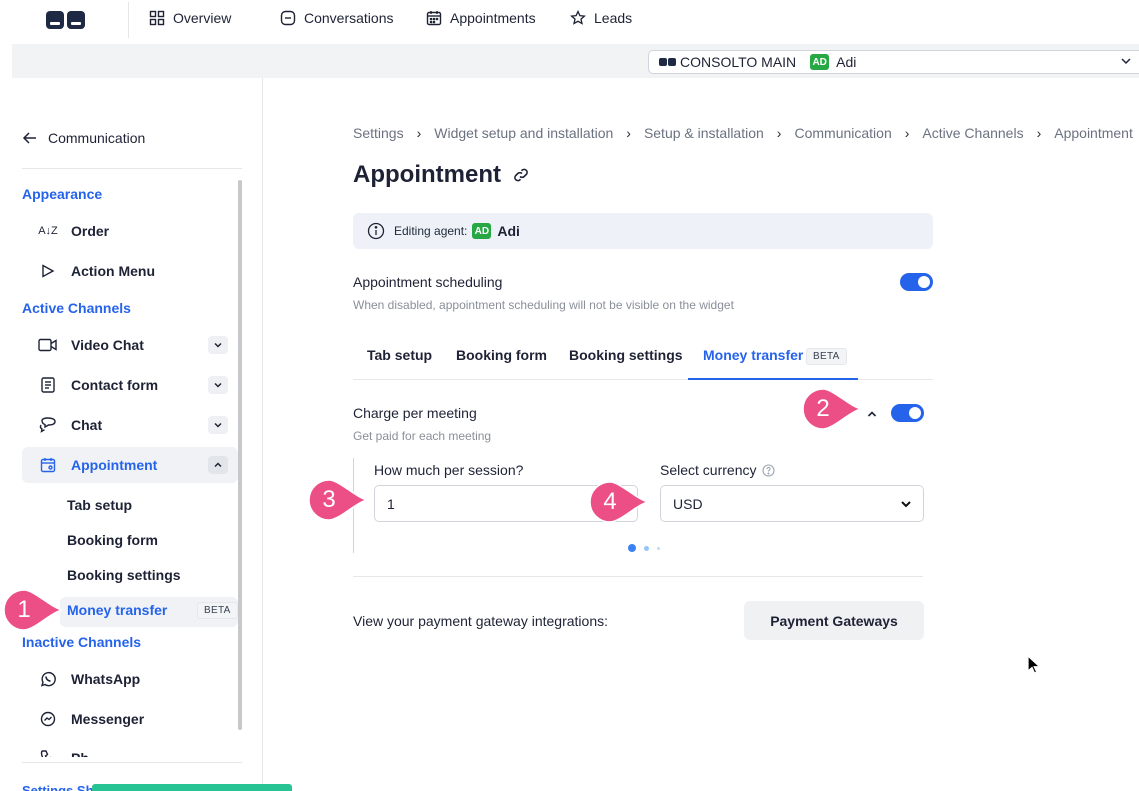 The height and width of the screenshot is (791, 1139). Describe the element at coordinates (391, 503) in the screenshot. I see `session-amount-value: 1` at that location.